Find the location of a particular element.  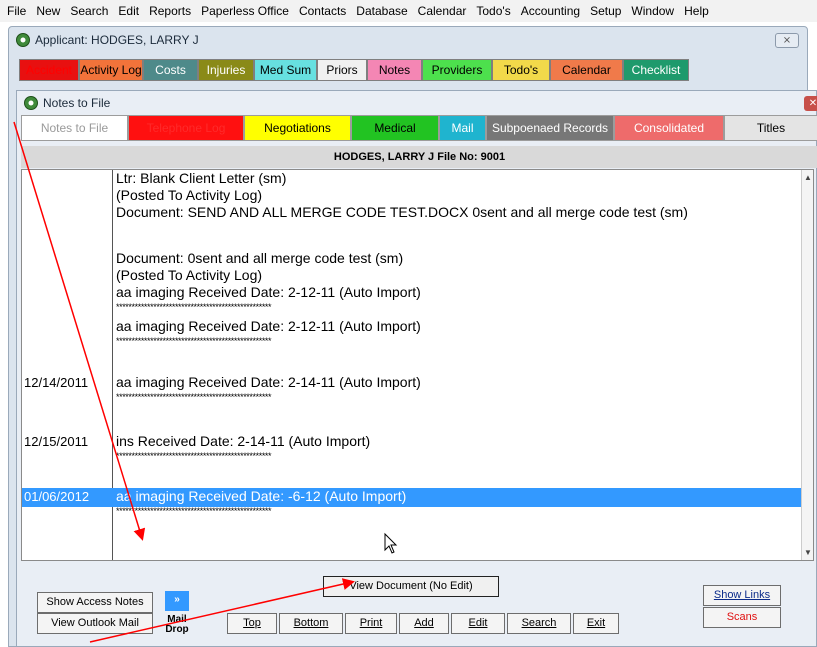

show-links-button: Show Links is located at coordinates (742, 595).